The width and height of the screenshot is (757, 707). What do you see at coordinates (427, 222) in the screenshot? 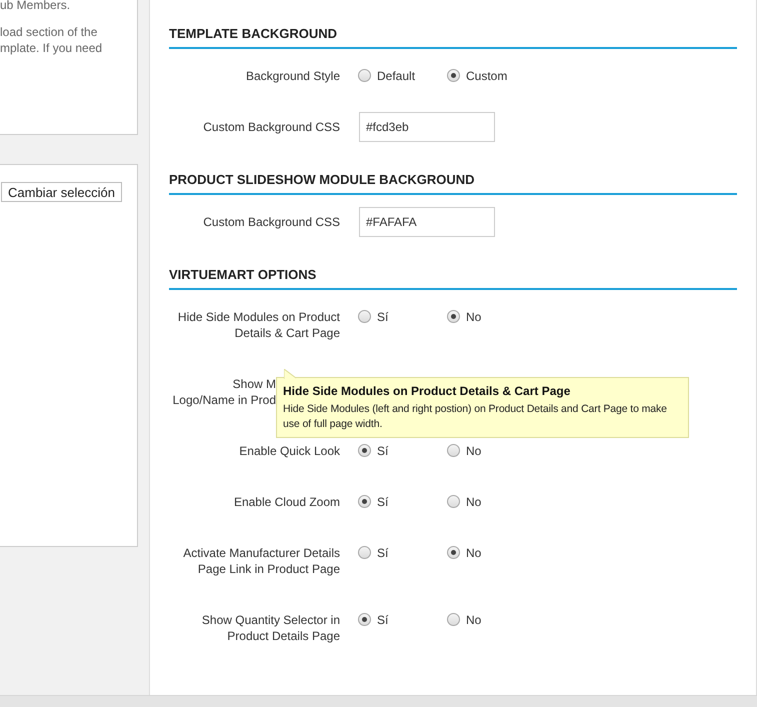
I see `input-field: #FAFAFA` at bounding box center [427, 222].